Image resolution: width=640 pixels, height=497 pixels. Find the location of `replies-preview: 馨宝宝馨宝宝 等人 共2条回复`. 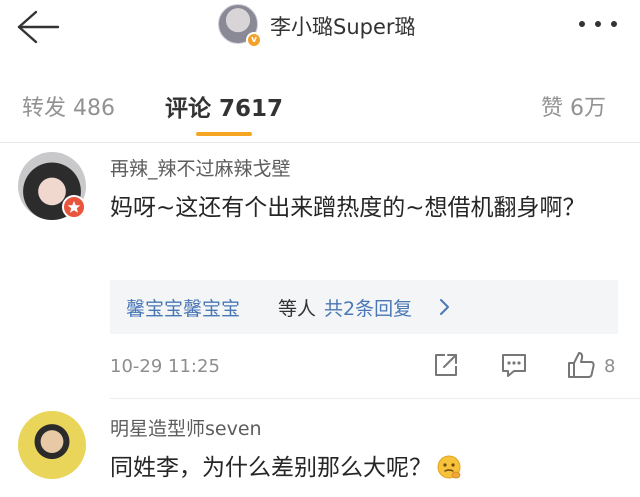

replies-preview: 馨宝宝馨宝宝 等人 共2条回复 is located at coordinates (364, 307).